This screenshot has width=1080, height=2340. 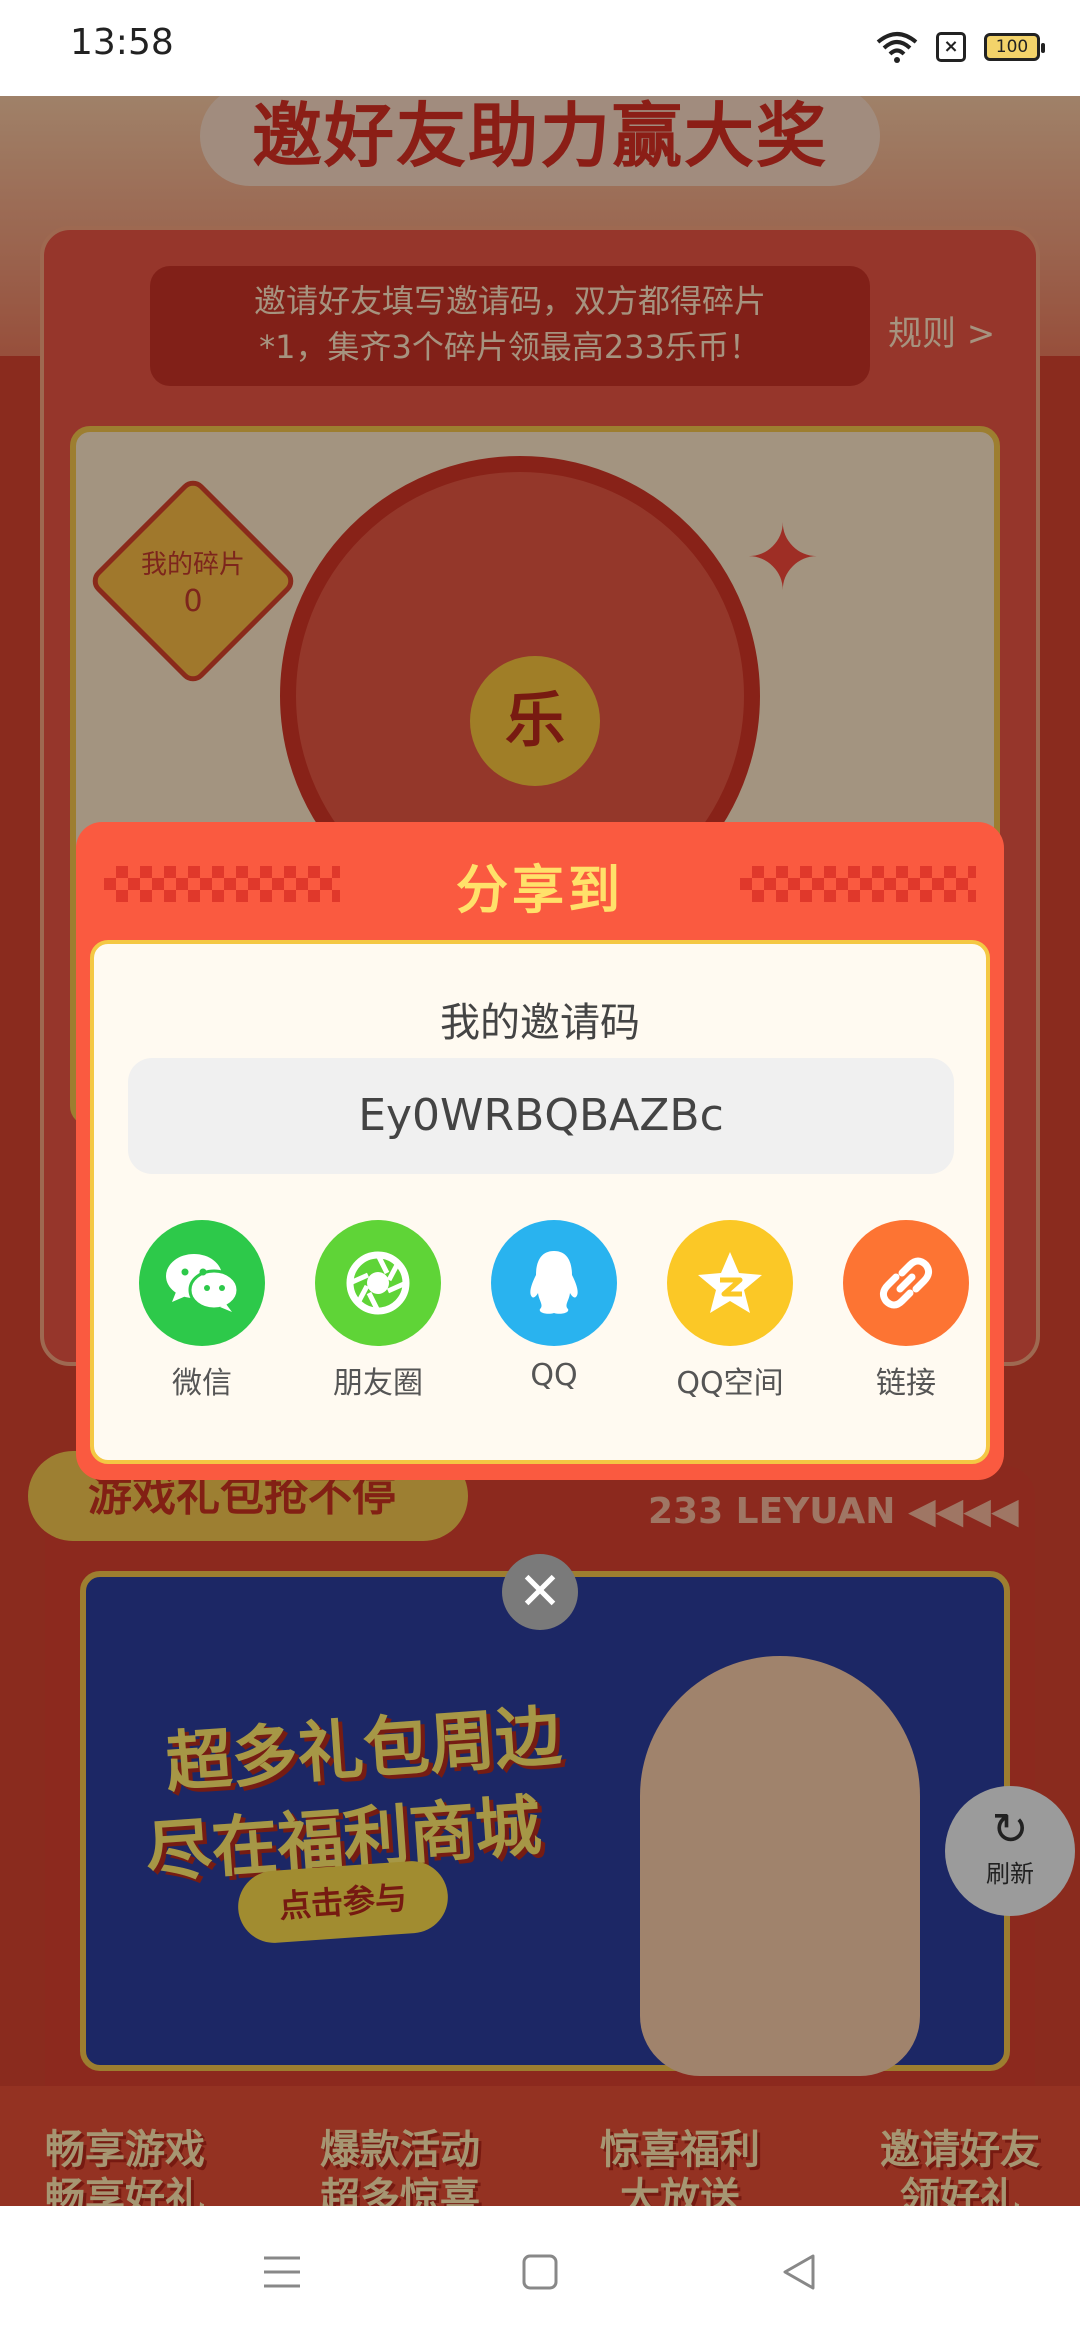 I want to click on home-button, so click(x=540, y=2272).